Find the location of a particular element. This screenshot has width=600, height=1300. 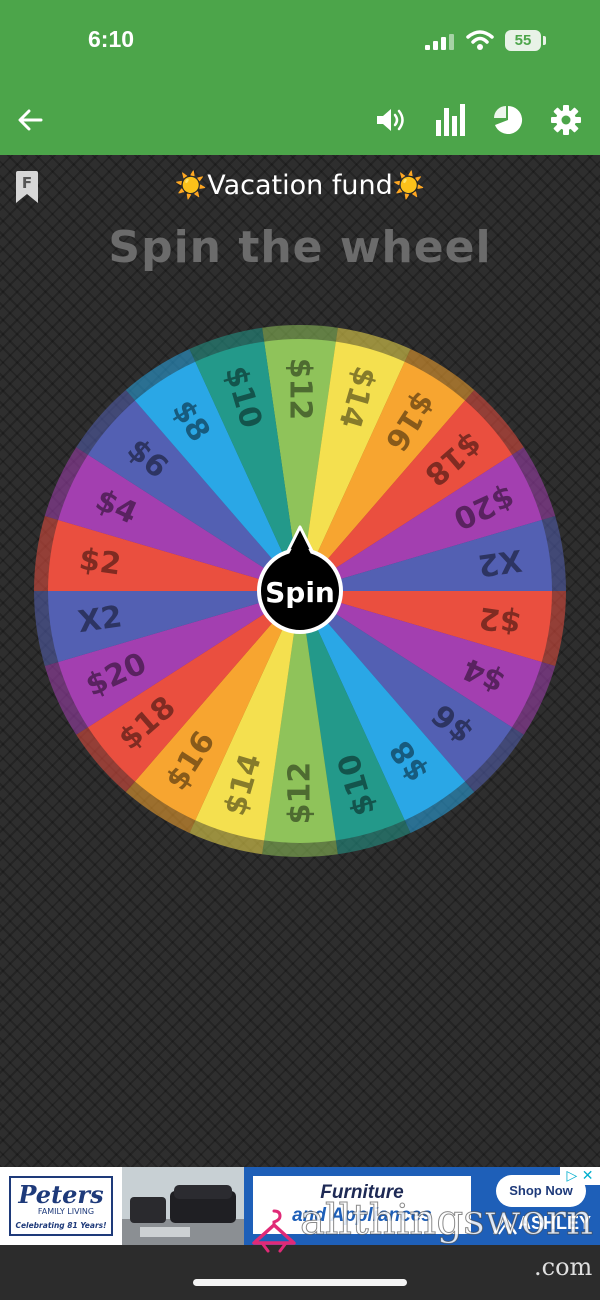

wheel-title-text: Vacation fund is located at coordinates (300, 185).